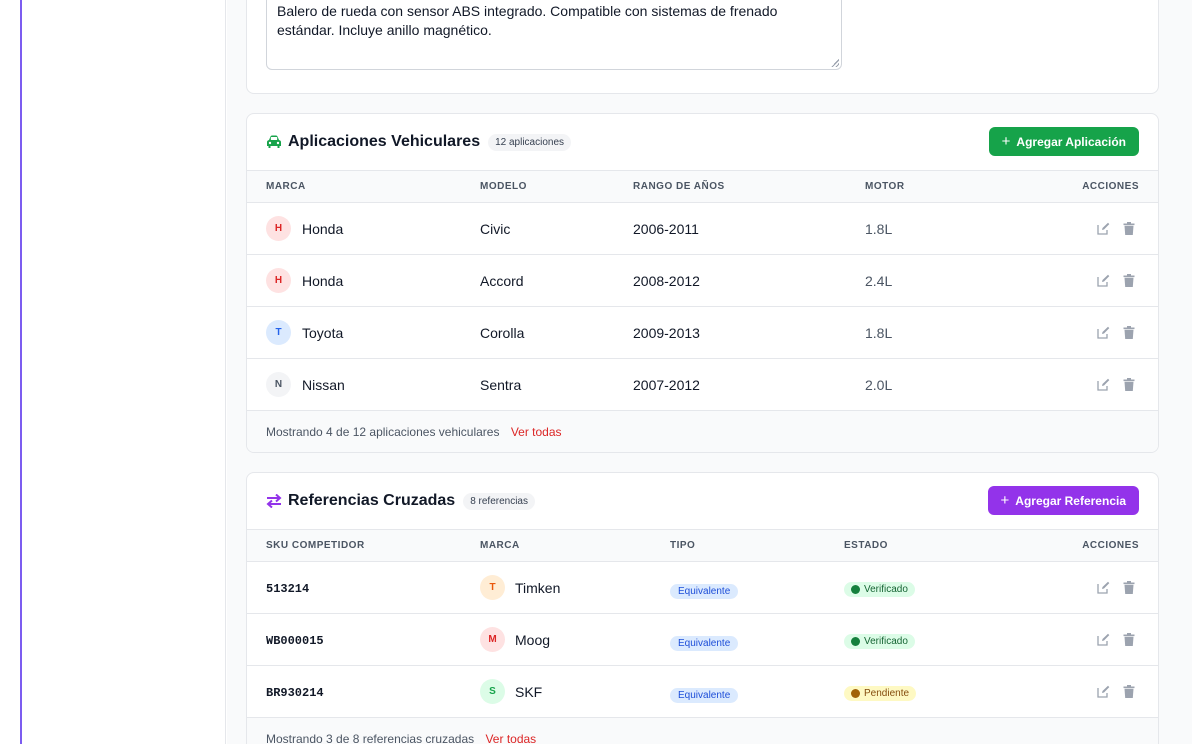  What do you see at coordinates (384, 141) in the screenshot?
I see `applications-title: Aplicaciones Vehiculares` at bounding box center [384, 141].